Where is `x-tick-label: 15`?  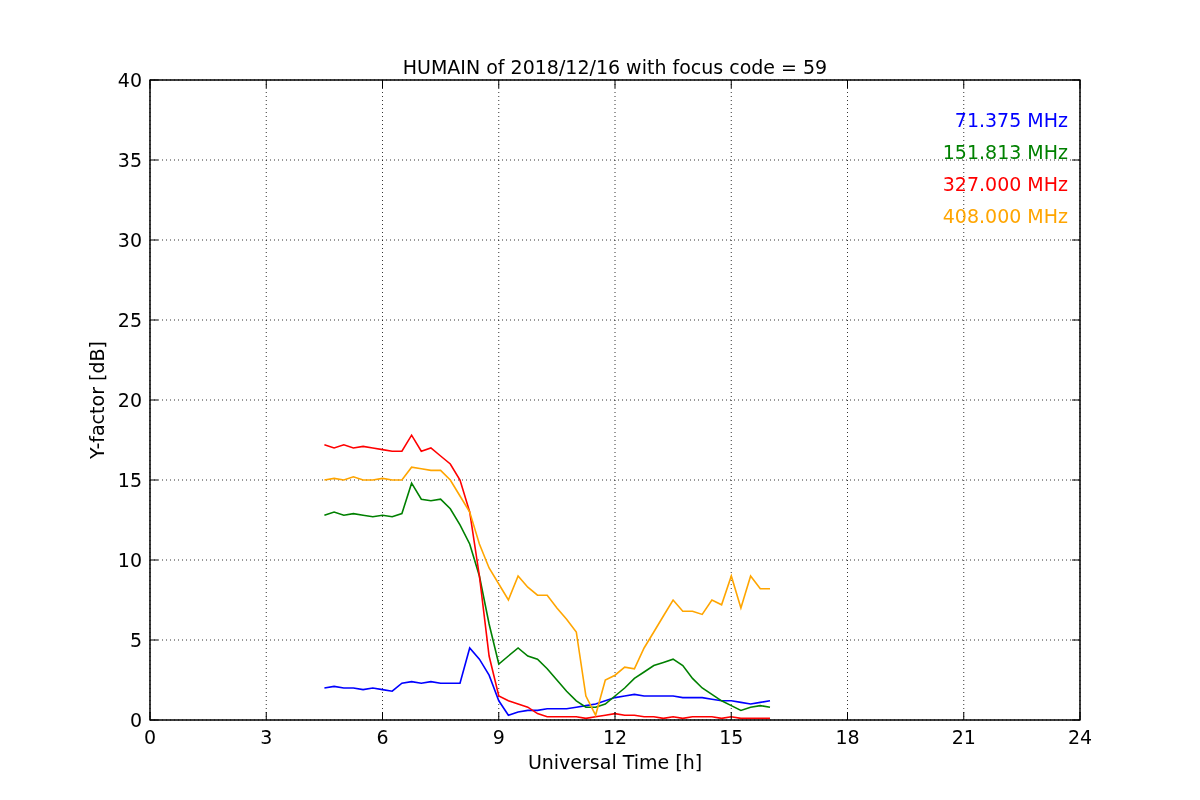
x-tick-label: 15 is located at coordinates (731, 737).